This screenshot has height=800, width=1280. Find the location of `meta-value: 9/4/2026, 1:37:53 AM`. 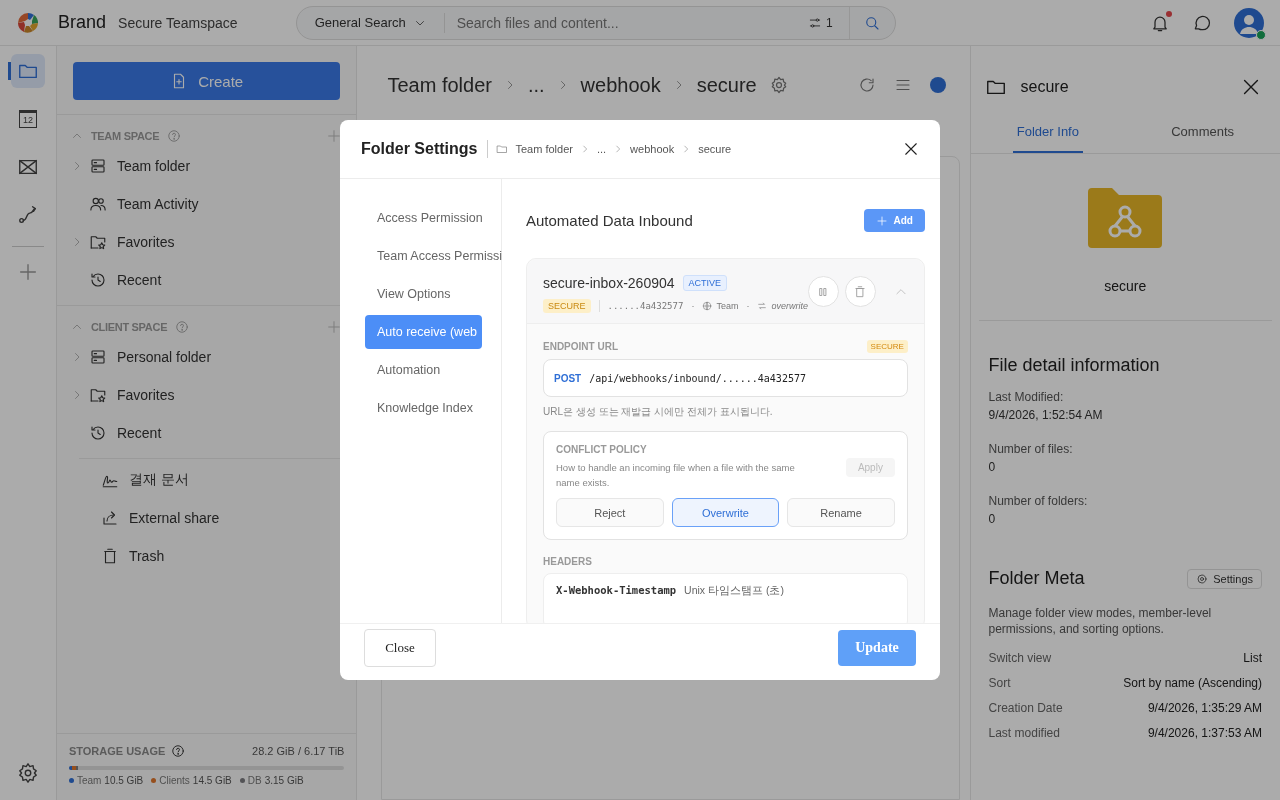

meta-value: 9/4/2026, 1:37:53 AM is located at coordinates (1204, 734).